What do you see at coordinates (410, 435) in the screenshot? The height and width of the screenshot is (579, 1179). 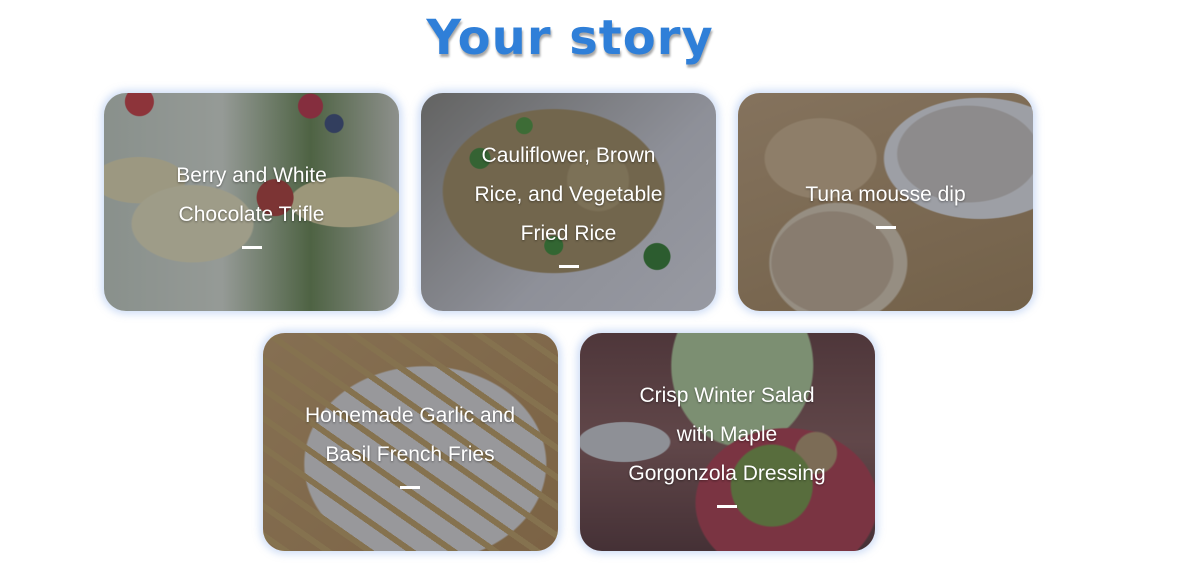 I see `recipe-title: Homemade Garlic and Basil French Fries` at bounding box center [410, 435].